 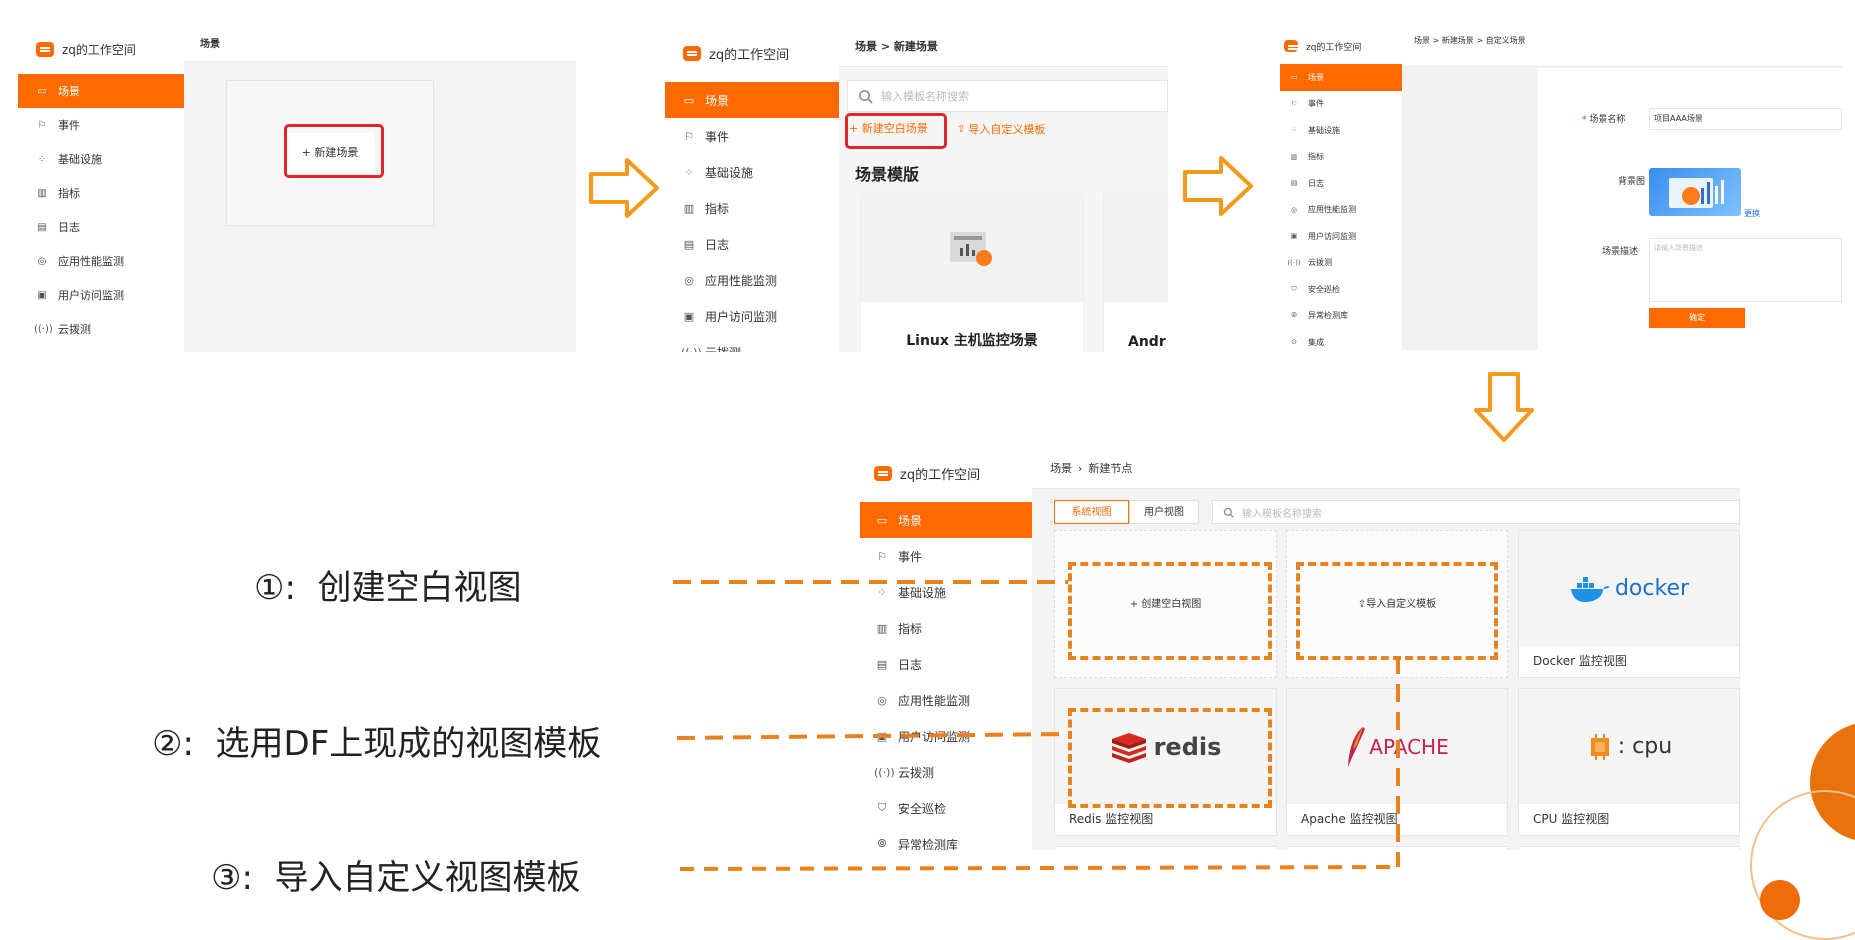 I want to click on step-3-label: ③: 导入自定义视图模板, so click(x=396, y=878).